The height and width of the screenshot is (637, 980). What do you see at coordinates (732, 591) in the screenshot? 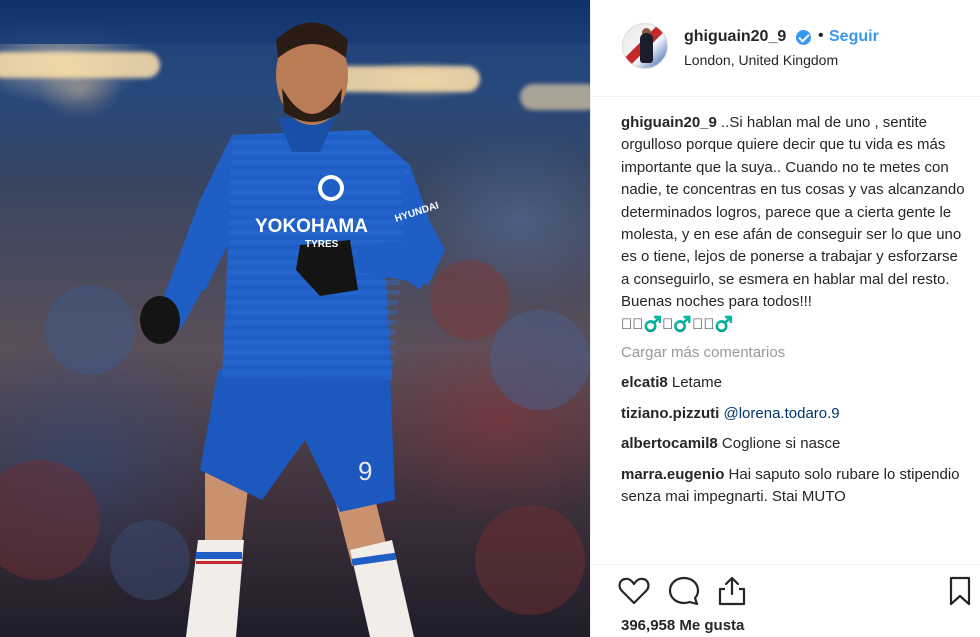
I see `share-icon` at bounding box center [732, 591].